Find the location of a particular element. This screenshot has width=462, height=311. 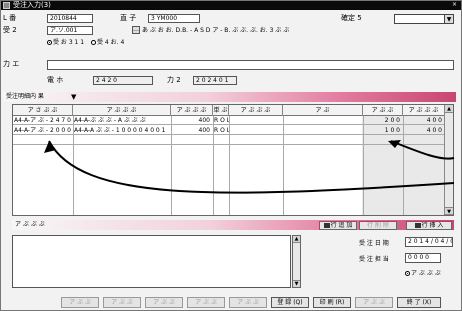

cell-product-code: A4-A-ア ぶ - 2 0 0 0 is located at coordinates (43, 130).